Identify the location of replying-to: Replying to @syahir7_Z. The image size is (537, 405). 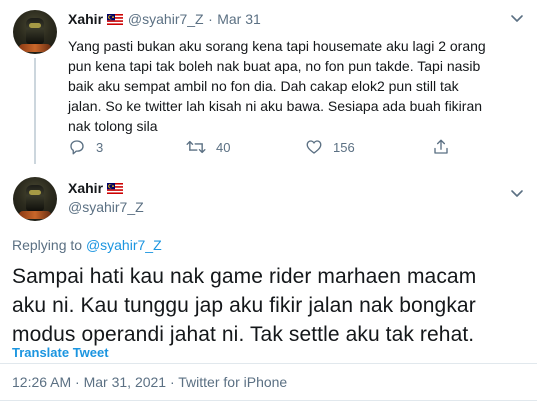
(87, 245).